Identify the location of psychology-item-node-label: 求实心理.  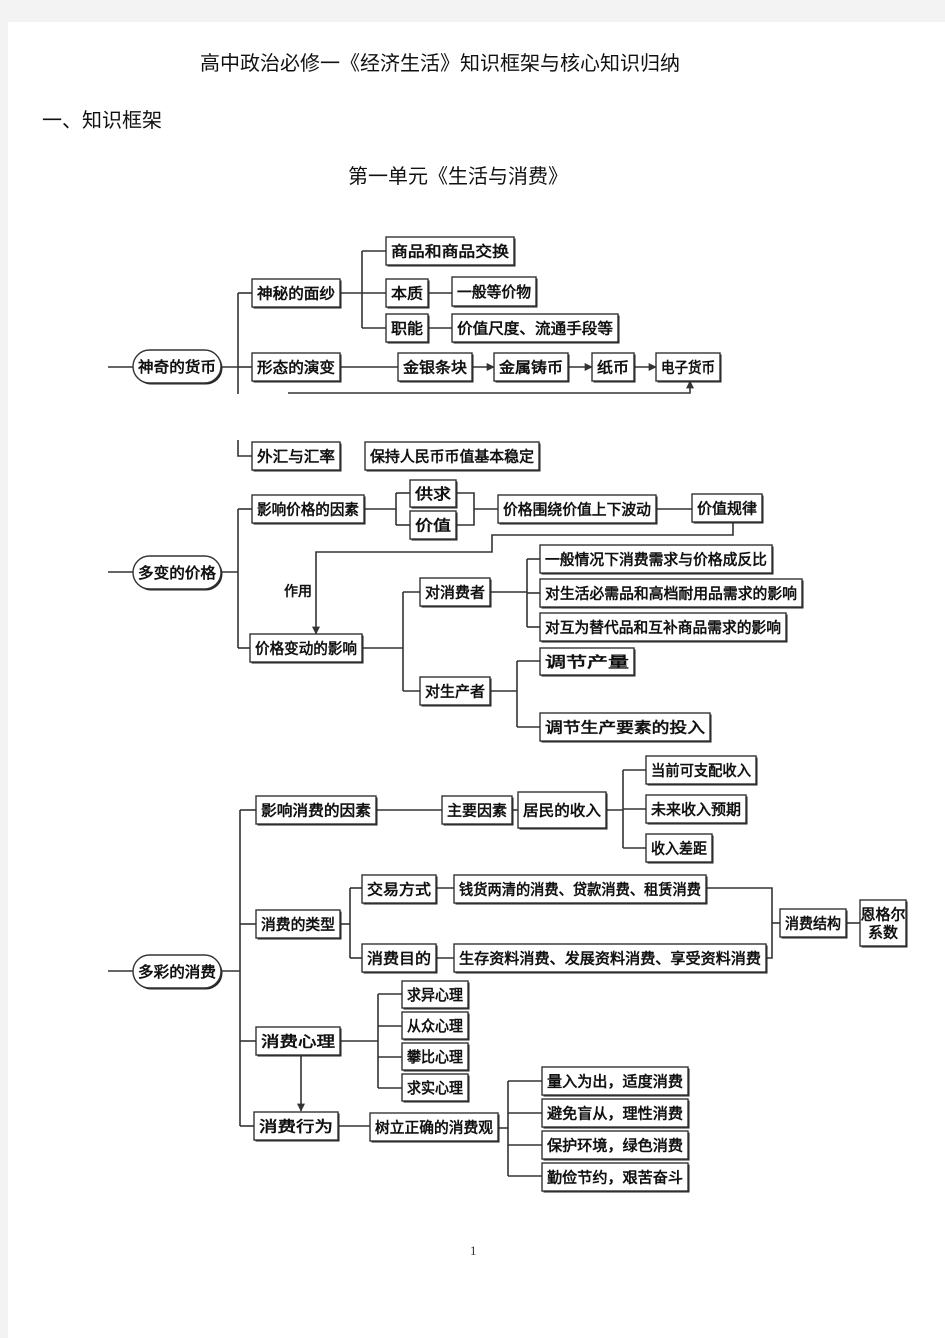
(435, 1088).